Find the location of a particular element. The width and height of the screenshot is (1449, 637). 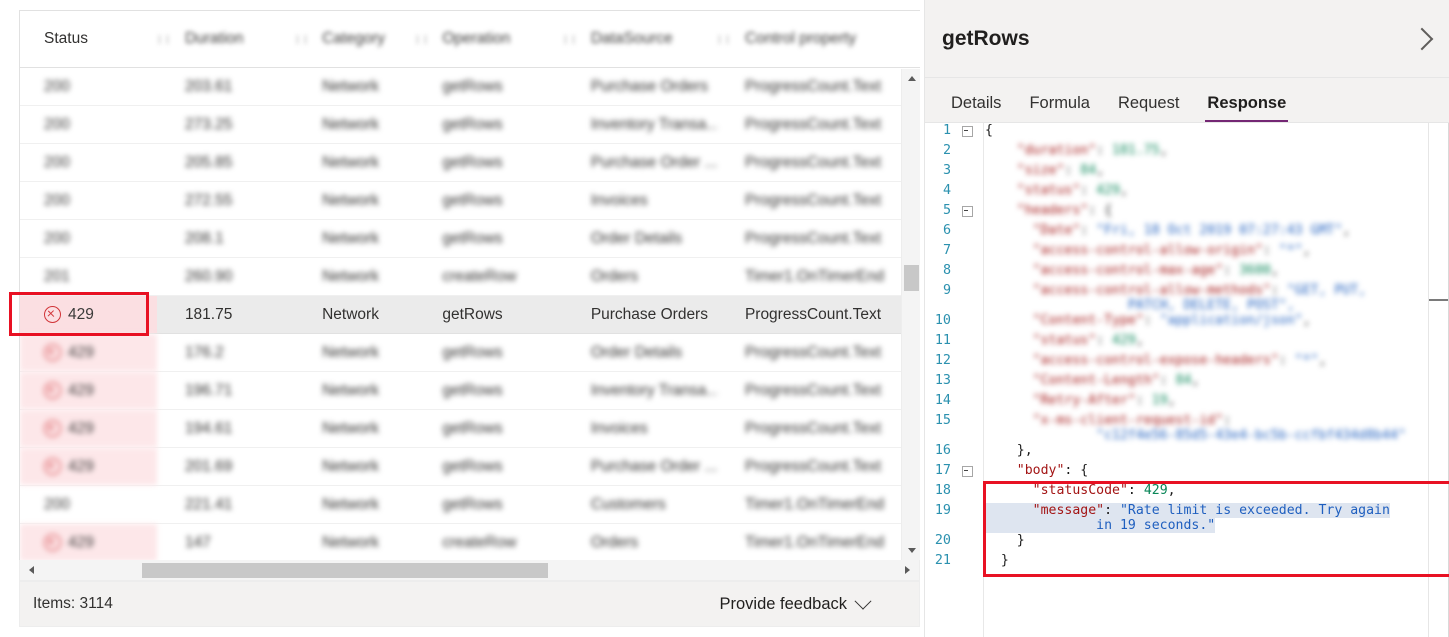

cell-duration: 201.69 is located at coordinates (208, 466).